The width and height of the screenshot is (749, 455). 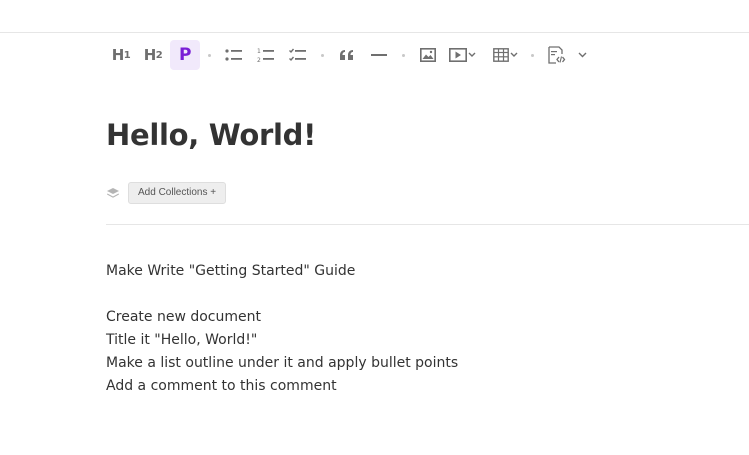 I want to click on paragraph-button: P, so click(x=185, y=55).